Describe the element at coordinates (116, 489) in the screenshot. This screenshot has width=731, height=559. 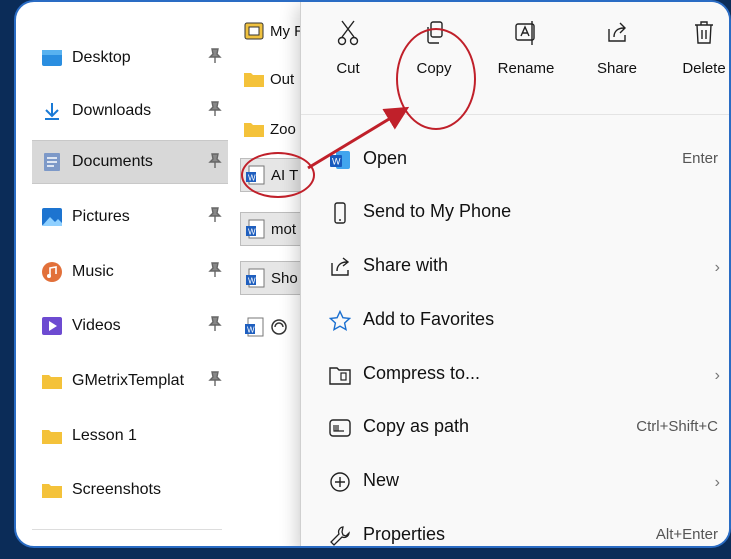
I see `sidebar-item-label: Screenshots` at that location.